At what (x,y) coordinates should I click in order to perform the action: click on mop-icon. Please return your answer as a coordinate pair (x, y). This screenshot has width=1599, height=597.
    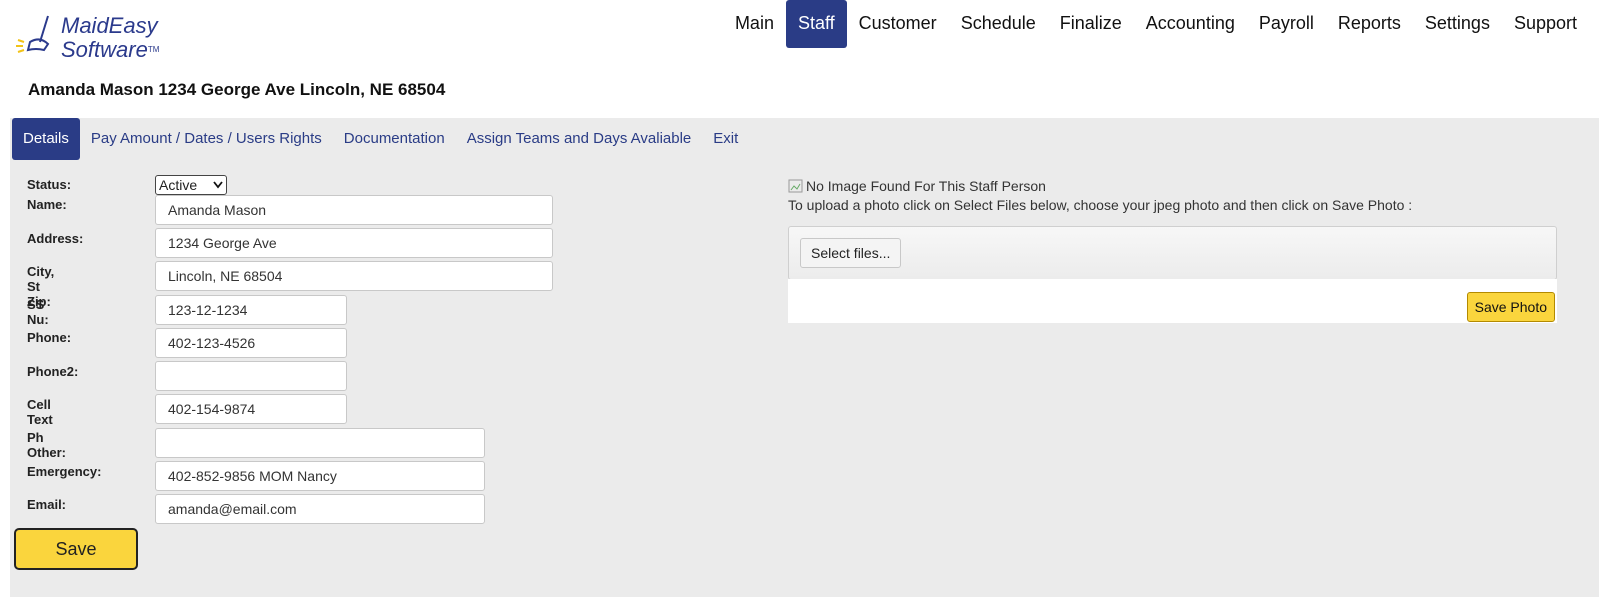
    Looking at the image, I should click on (33, 34).